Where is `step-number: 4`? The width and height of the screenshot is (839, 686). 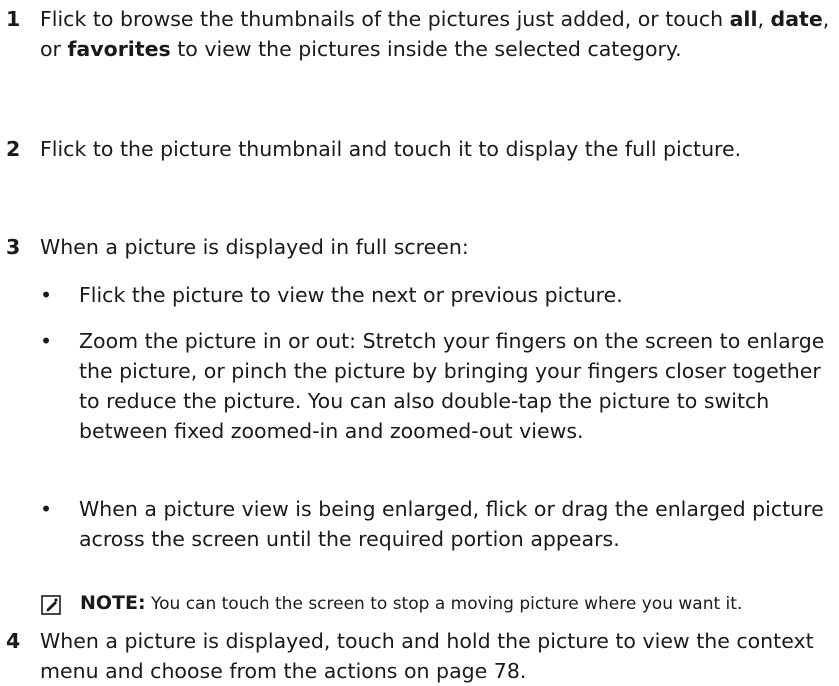
step-number: 4 is located at coordinates (13, 641).